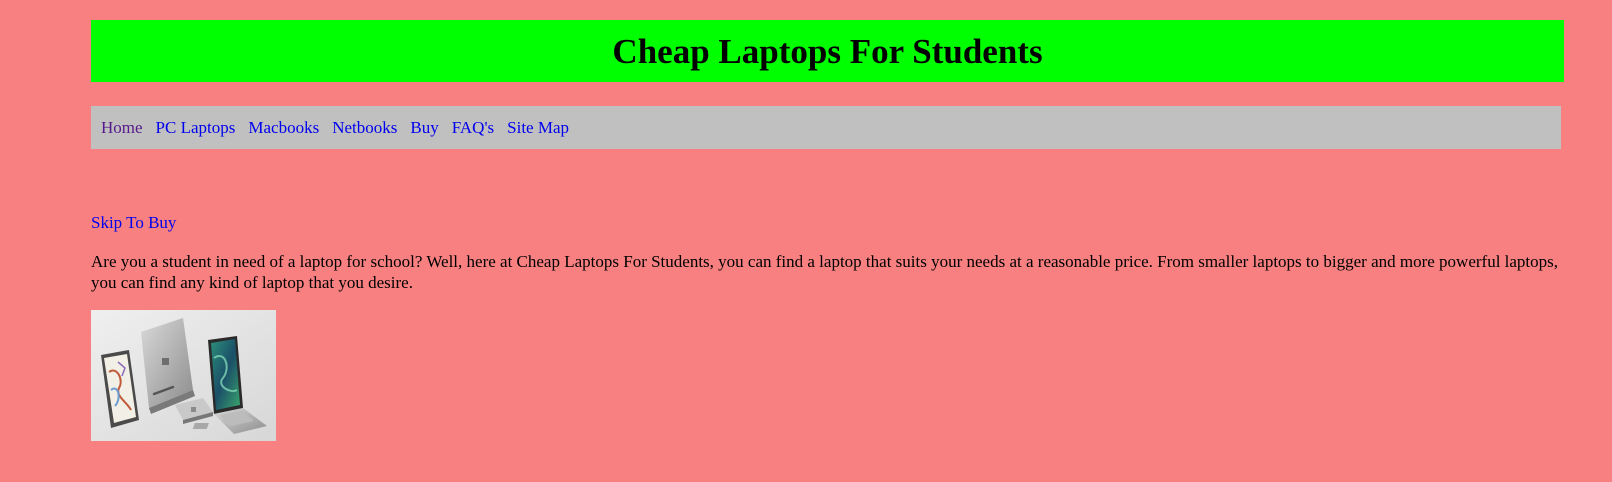 The width and height of the screenshot is (1612, 482). Describe the element at coordinates (183, 375) in the screenshot. I see `laptop-product-image` at that location.